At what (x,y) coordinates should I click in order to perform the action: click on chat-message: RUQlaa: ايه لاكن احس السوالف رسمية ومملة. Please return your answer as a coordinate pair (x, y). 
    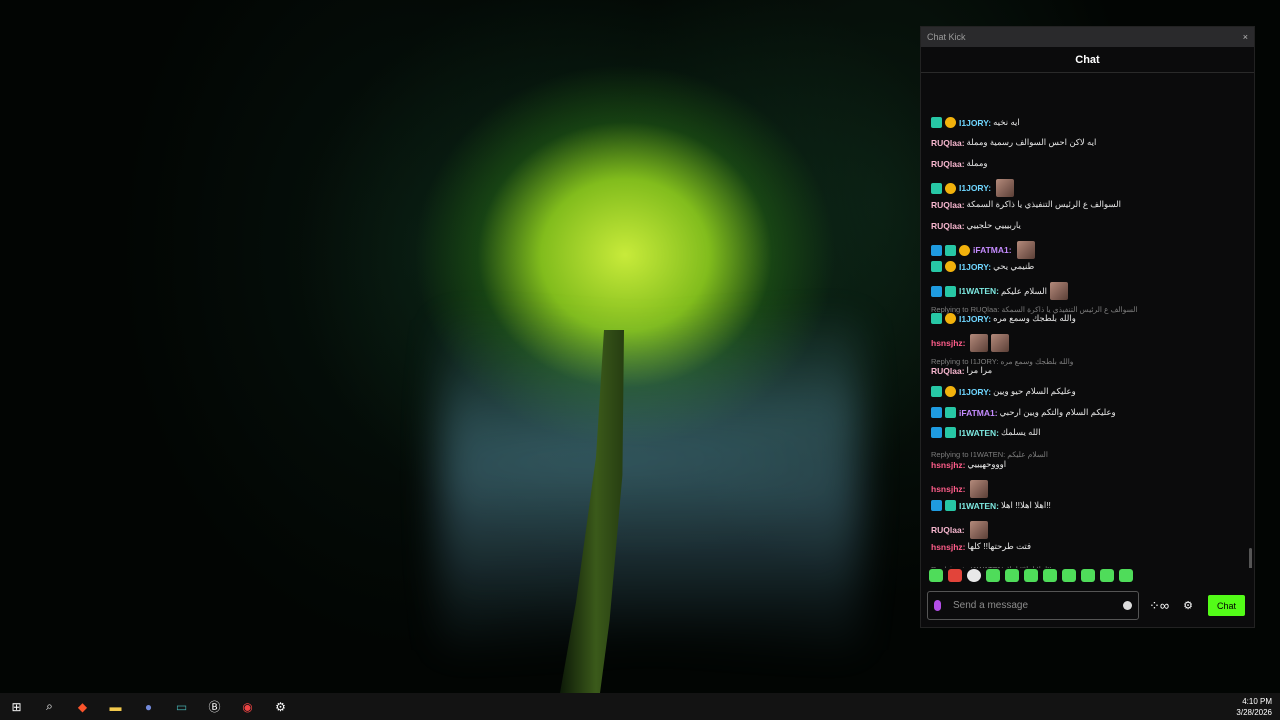
    Looking at the image, I should click on (1085, 142).